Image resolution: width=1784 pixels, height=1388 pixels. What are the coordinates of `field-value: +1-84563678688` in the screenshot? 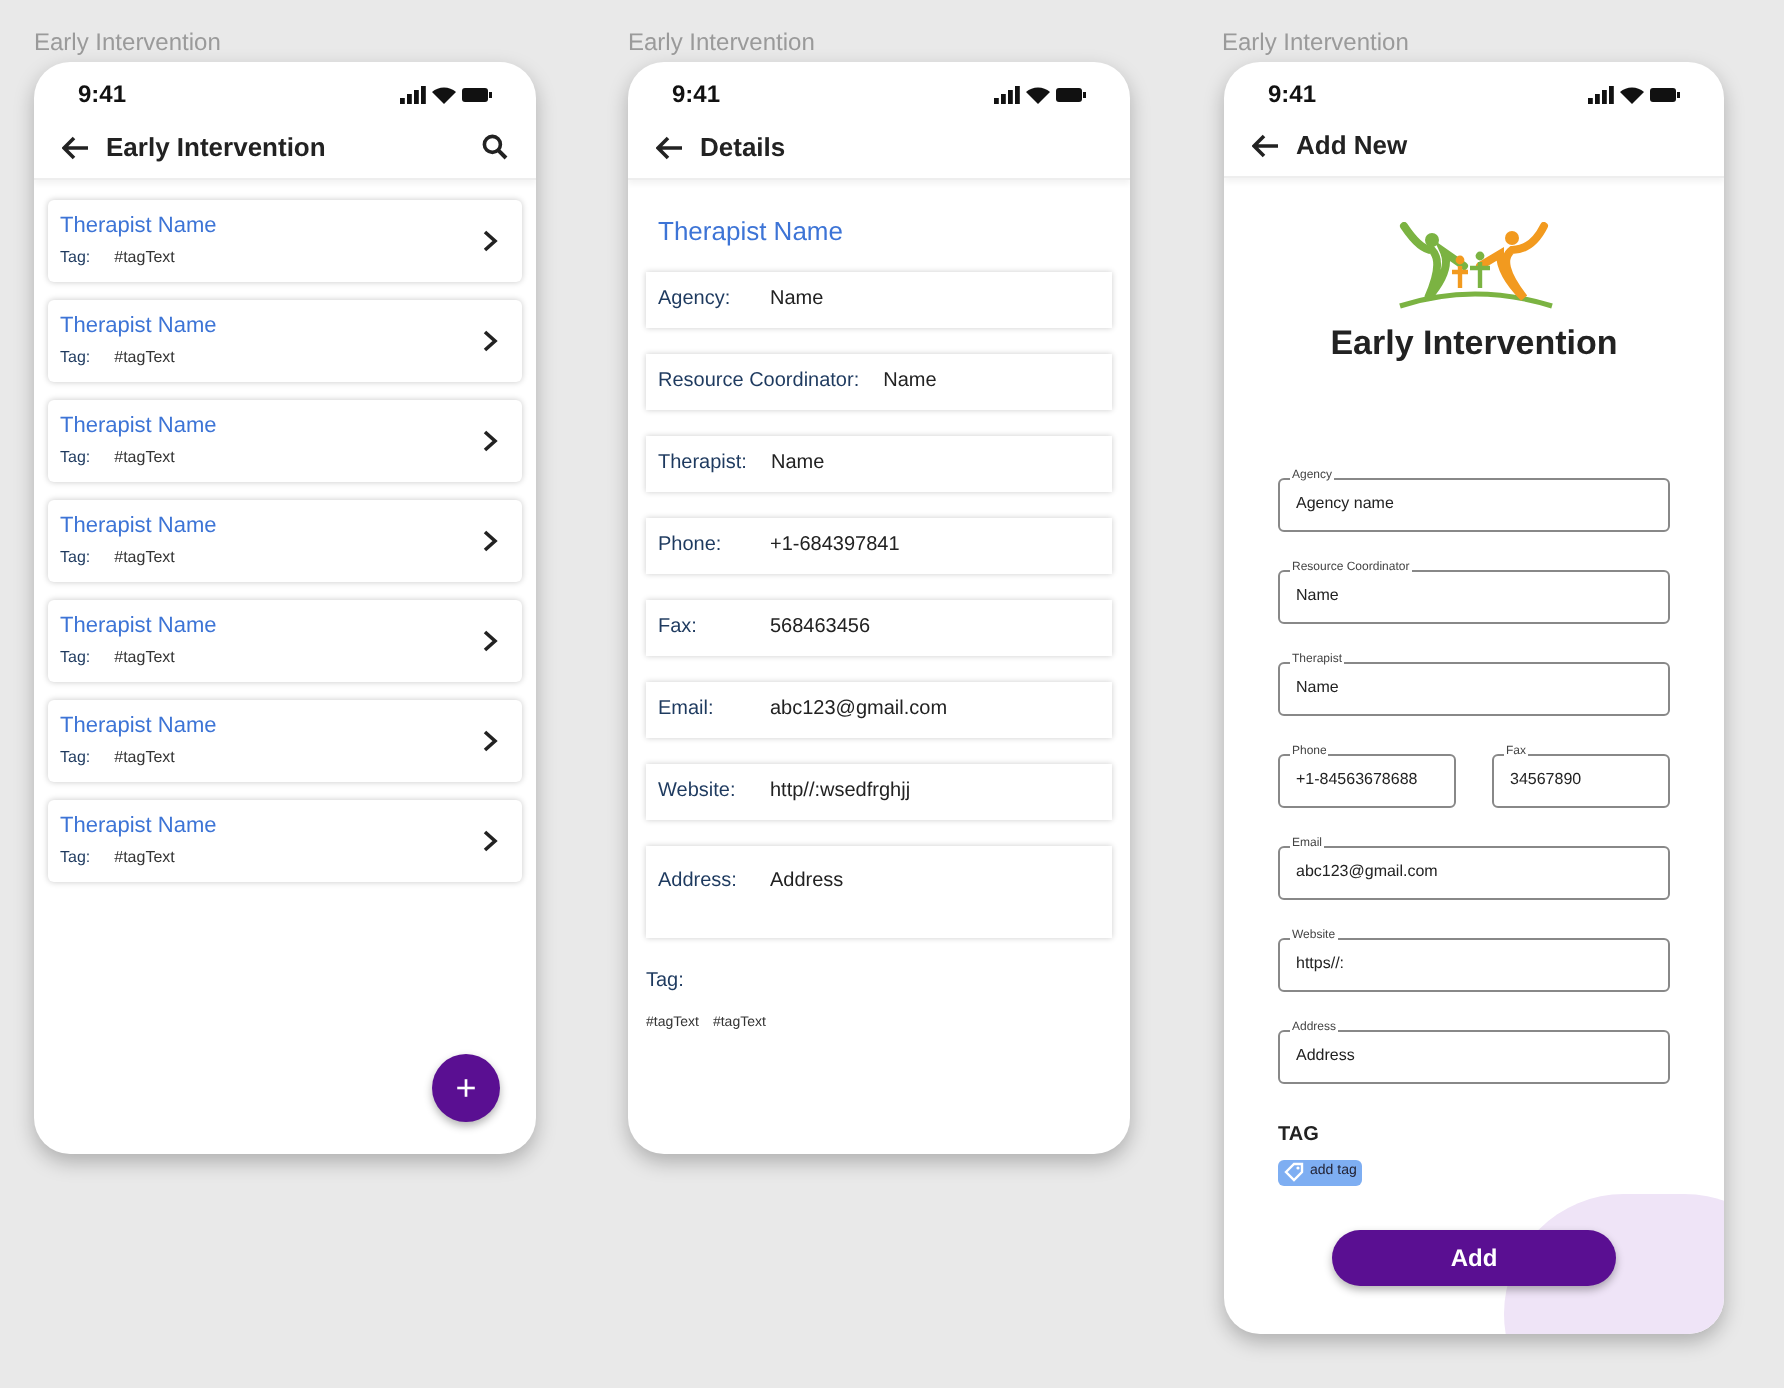 It's located at (1357, 780).